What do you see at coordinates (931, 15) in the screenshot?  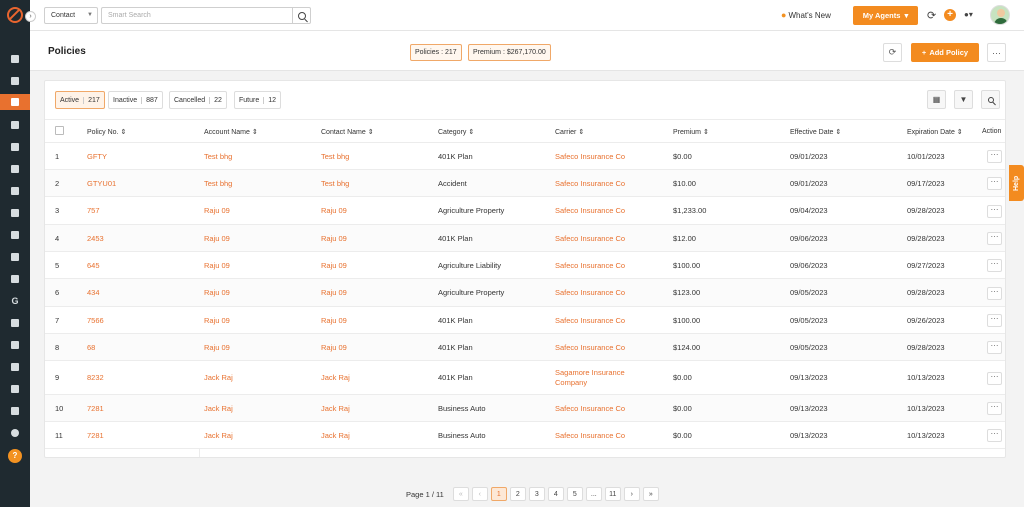 I see `refresh-icon: ⟳` at bounding box center [931, 15].